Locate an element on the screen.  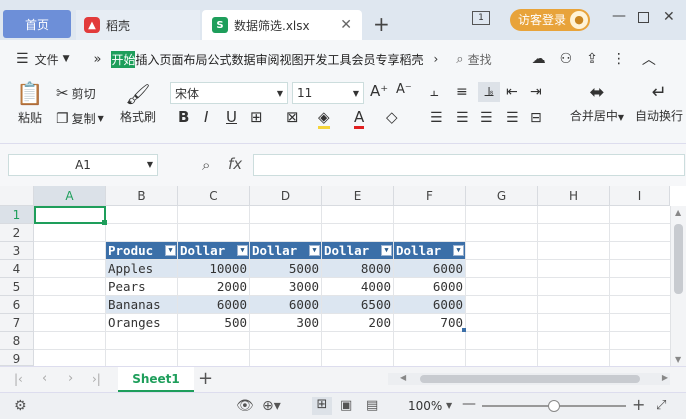
align-right-icon: ☰ is located at coordinates (486, 118).